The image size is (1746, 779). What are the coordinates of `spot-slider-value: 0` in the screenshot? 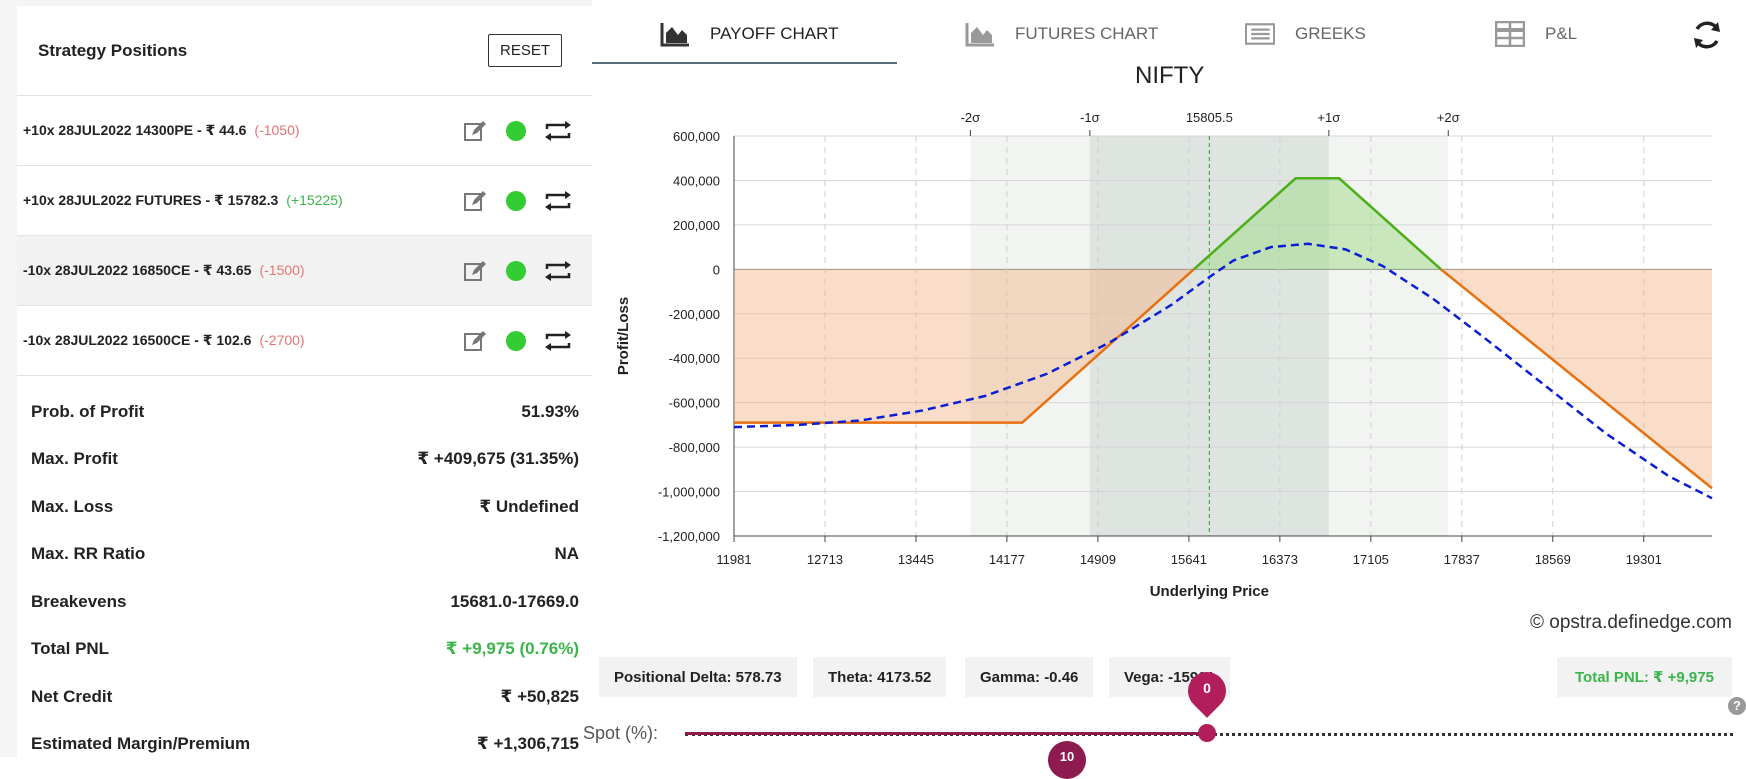 It's located at (1207, 688).